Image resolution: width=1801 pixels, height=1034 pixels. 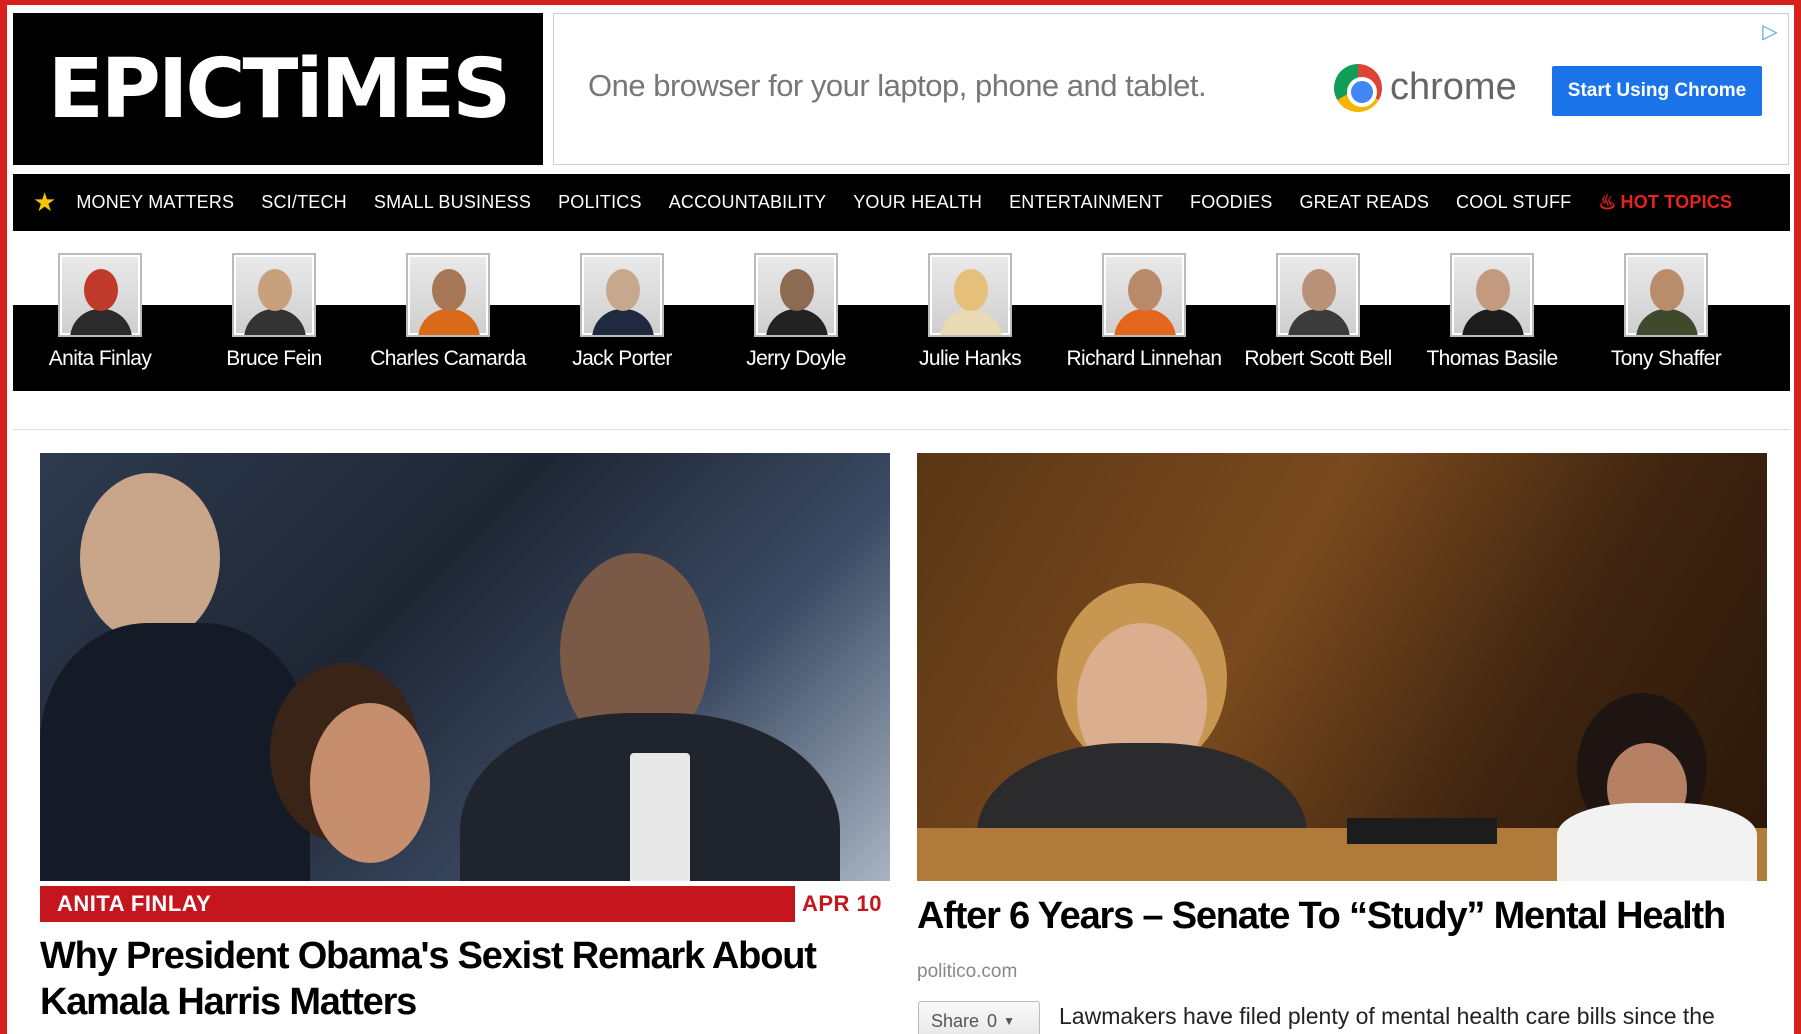 What do you see at coordinates (1513, 202) in the screenshot?
I see `nav-item-cool-stuff: COOL STUFF` at bounding box center [1513, 202].